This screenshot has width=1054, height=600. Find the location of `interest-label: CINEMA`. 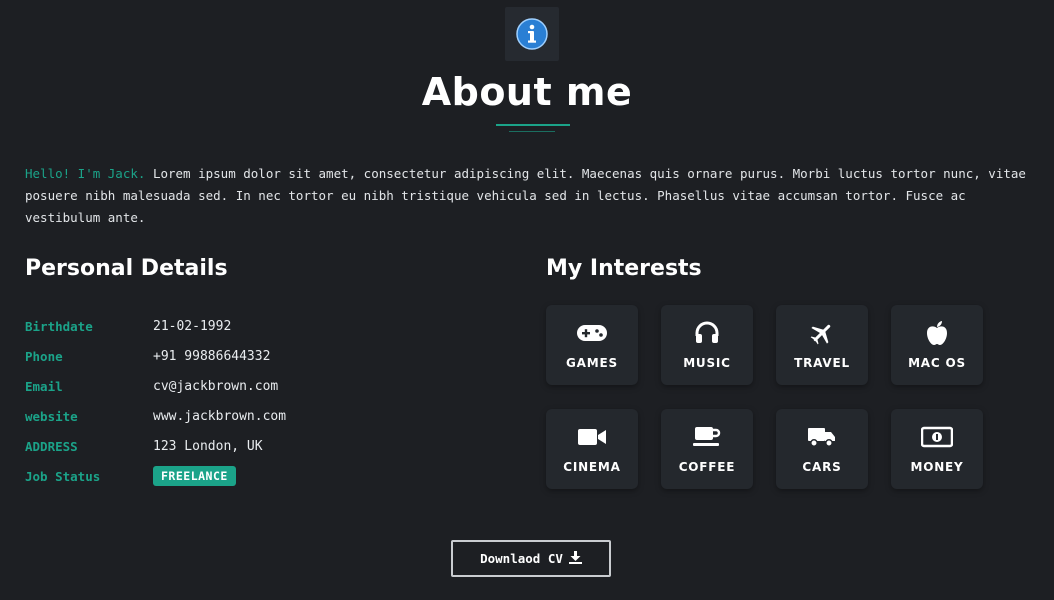

interest-label: CINEMA is located at coordinates (592, 467).